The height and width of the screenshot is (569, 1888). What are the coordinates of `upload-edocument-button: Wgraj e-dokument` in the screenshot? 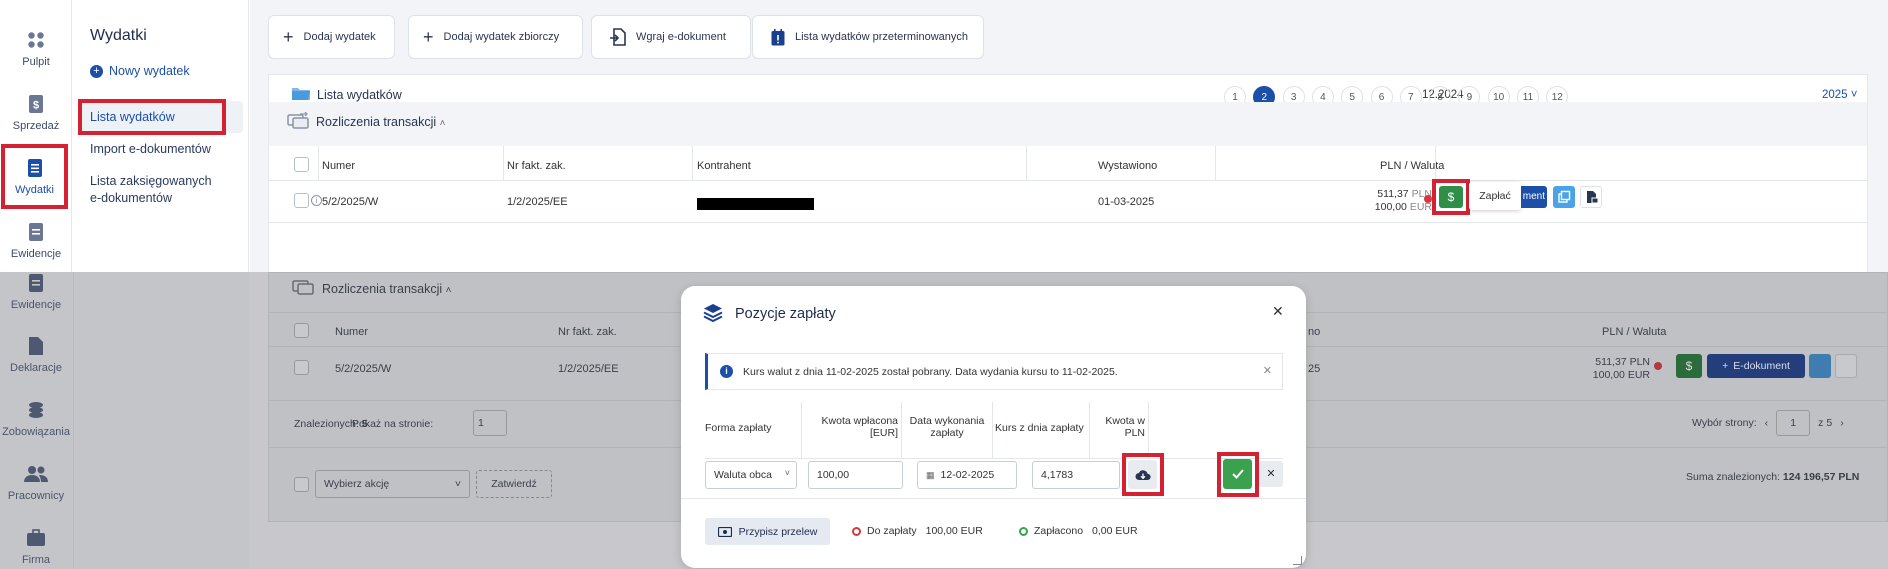 It's located at (671, 37).